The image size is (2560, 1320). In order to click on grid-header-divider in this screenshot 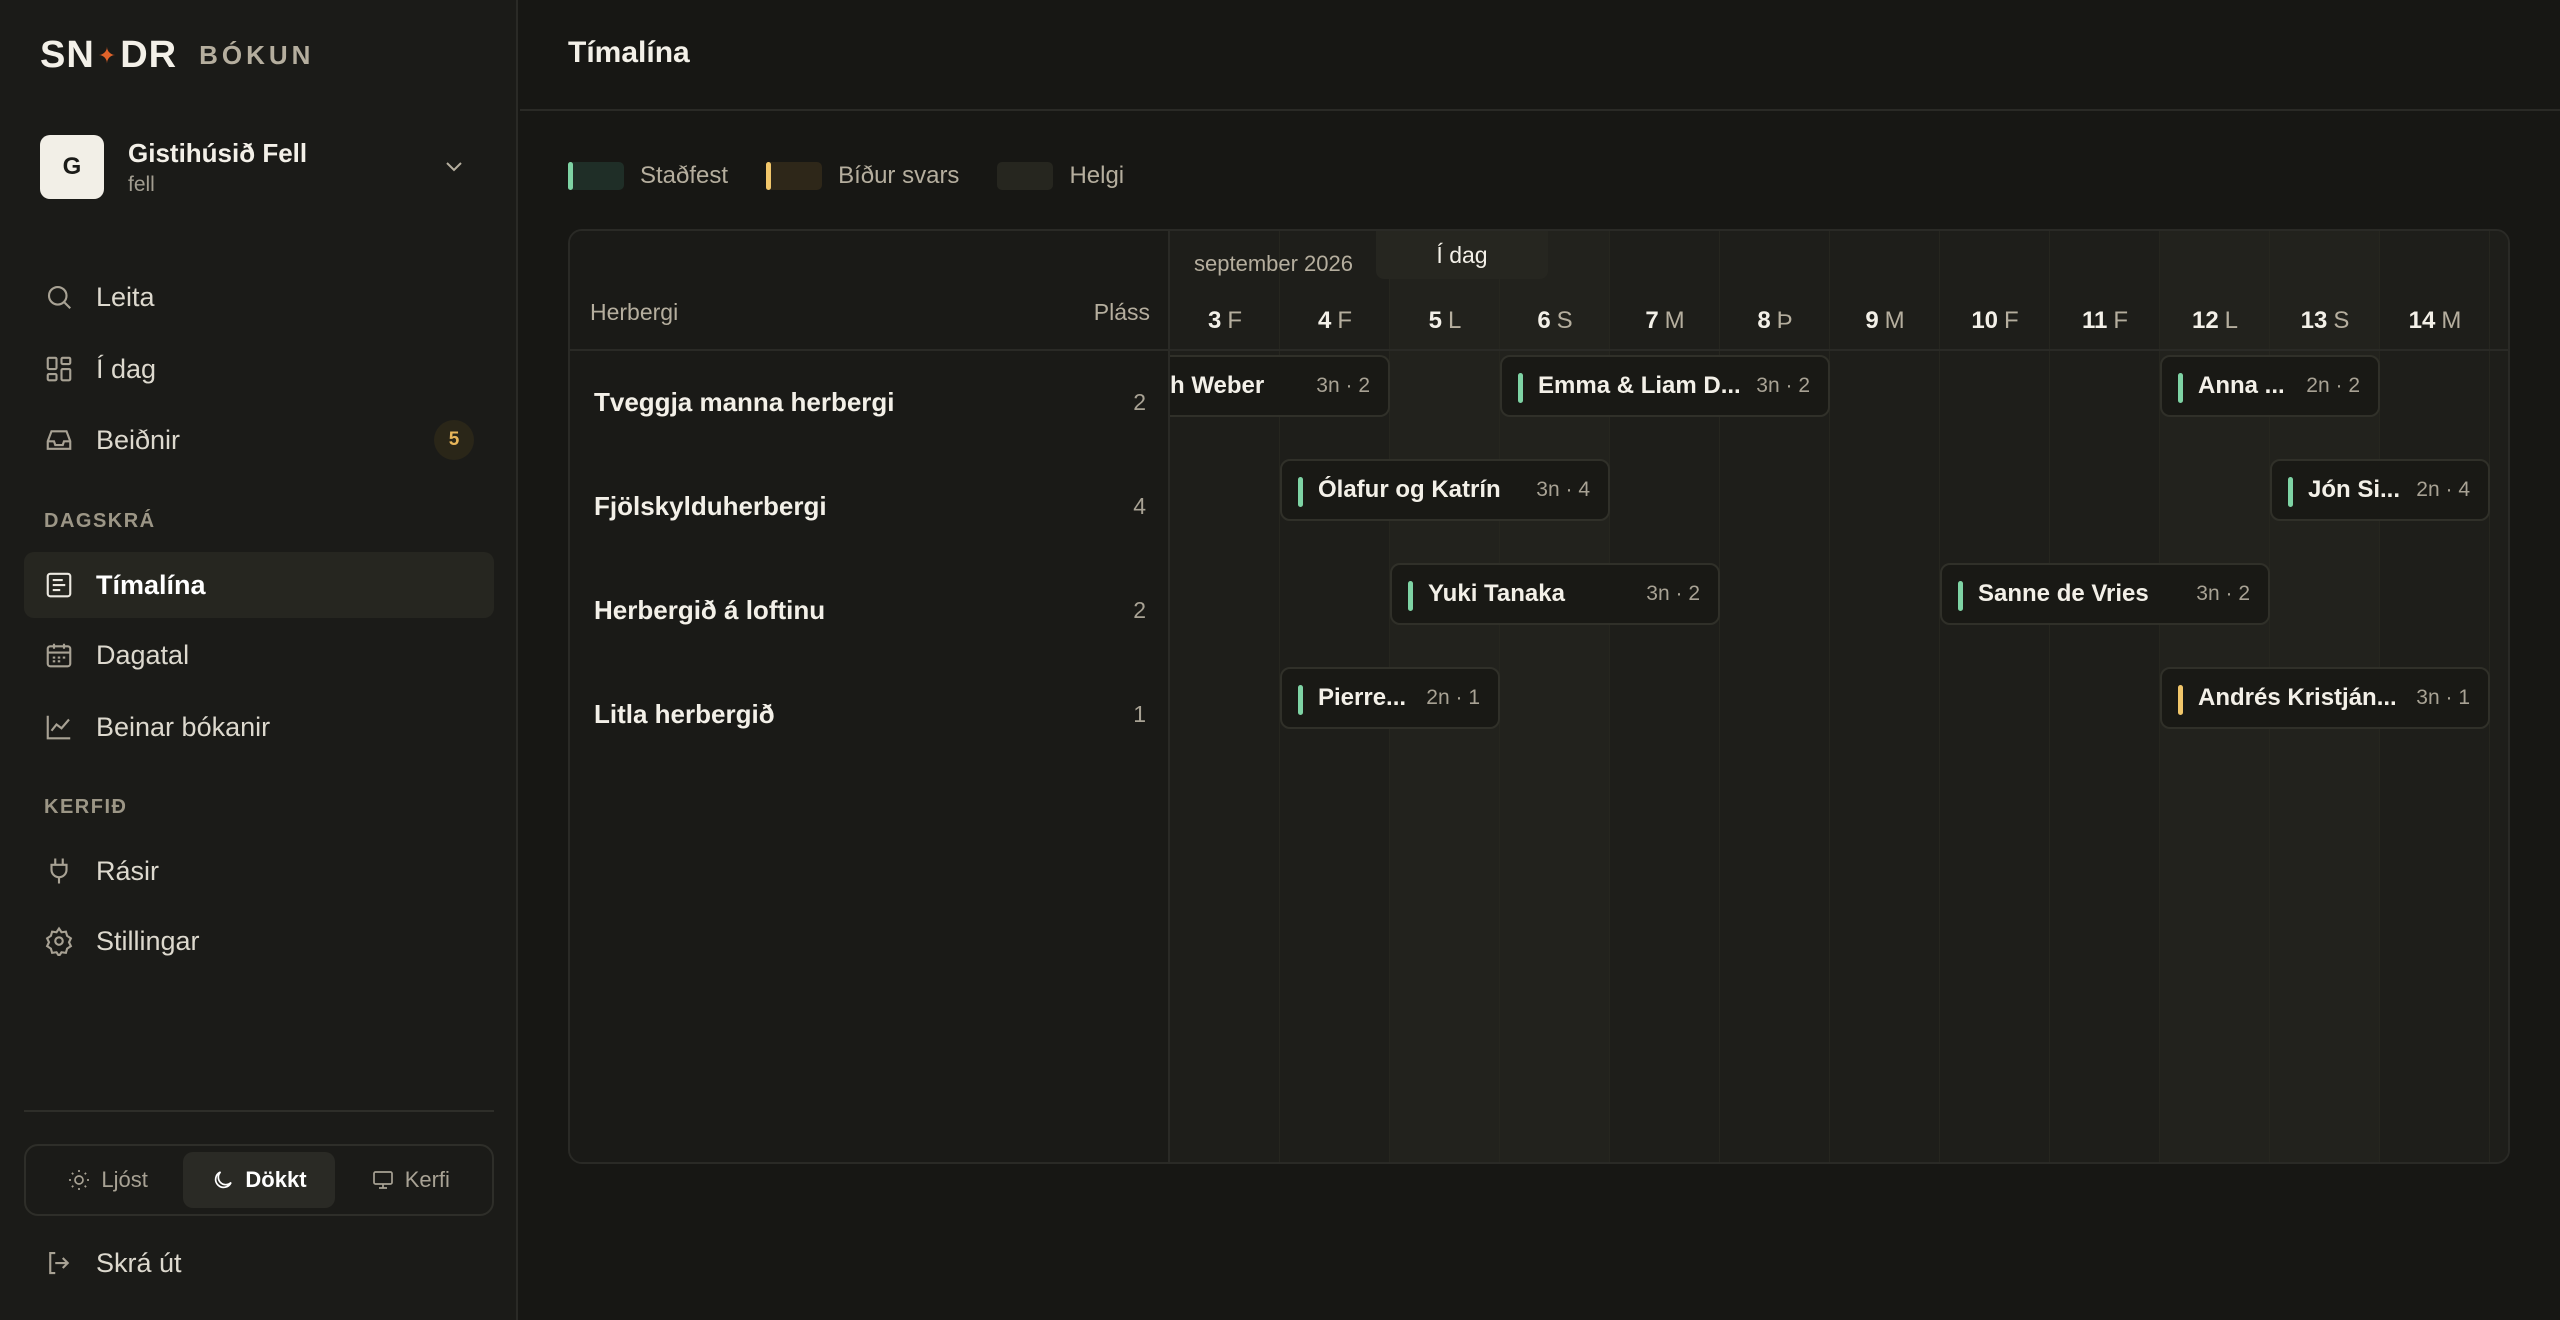, I will do `click(1839, 350)`.